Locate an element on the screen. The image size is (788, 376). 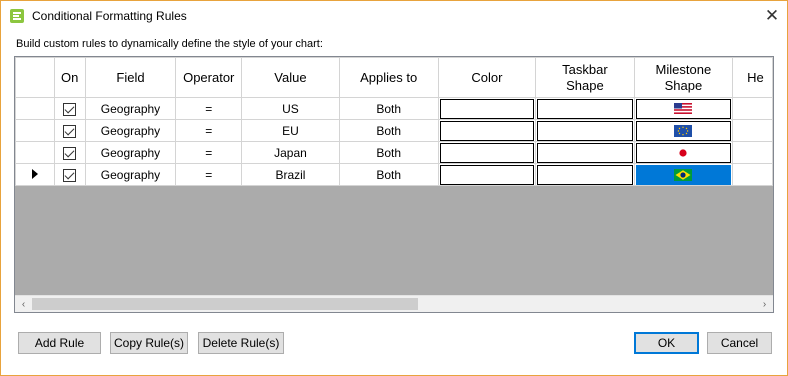
column-header-field: Field is located at coordinates (130, 77).